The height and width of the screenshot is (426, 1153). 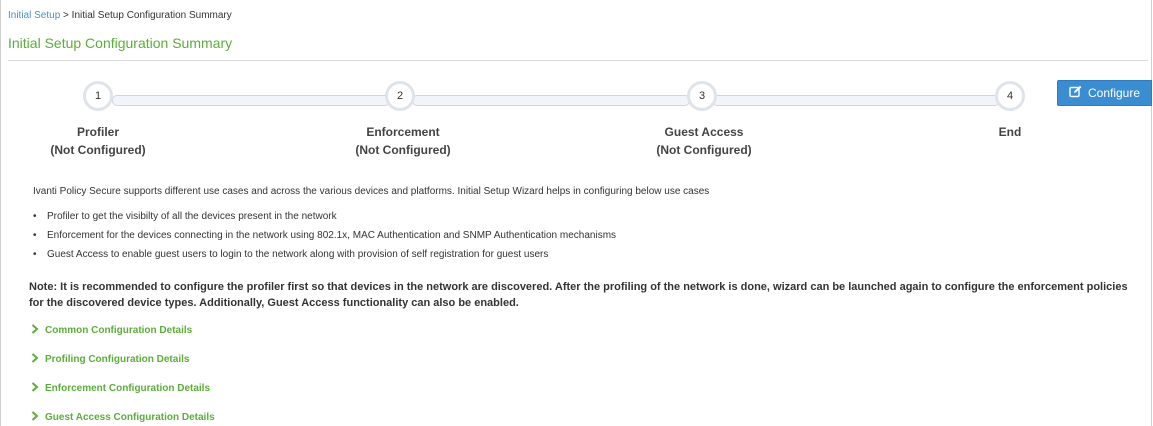 I want to click on section-common-configuration: Common Configuration Details, so click(x=111, y=330).